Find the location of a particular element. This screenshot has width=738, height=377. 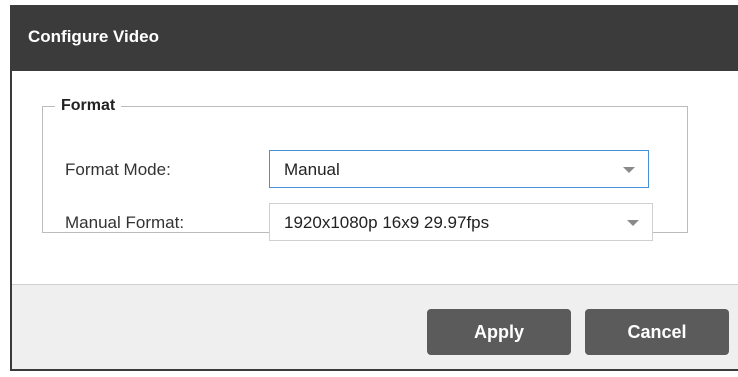

format-mode-label: Format Mode: is located at coordinates (118, 169).